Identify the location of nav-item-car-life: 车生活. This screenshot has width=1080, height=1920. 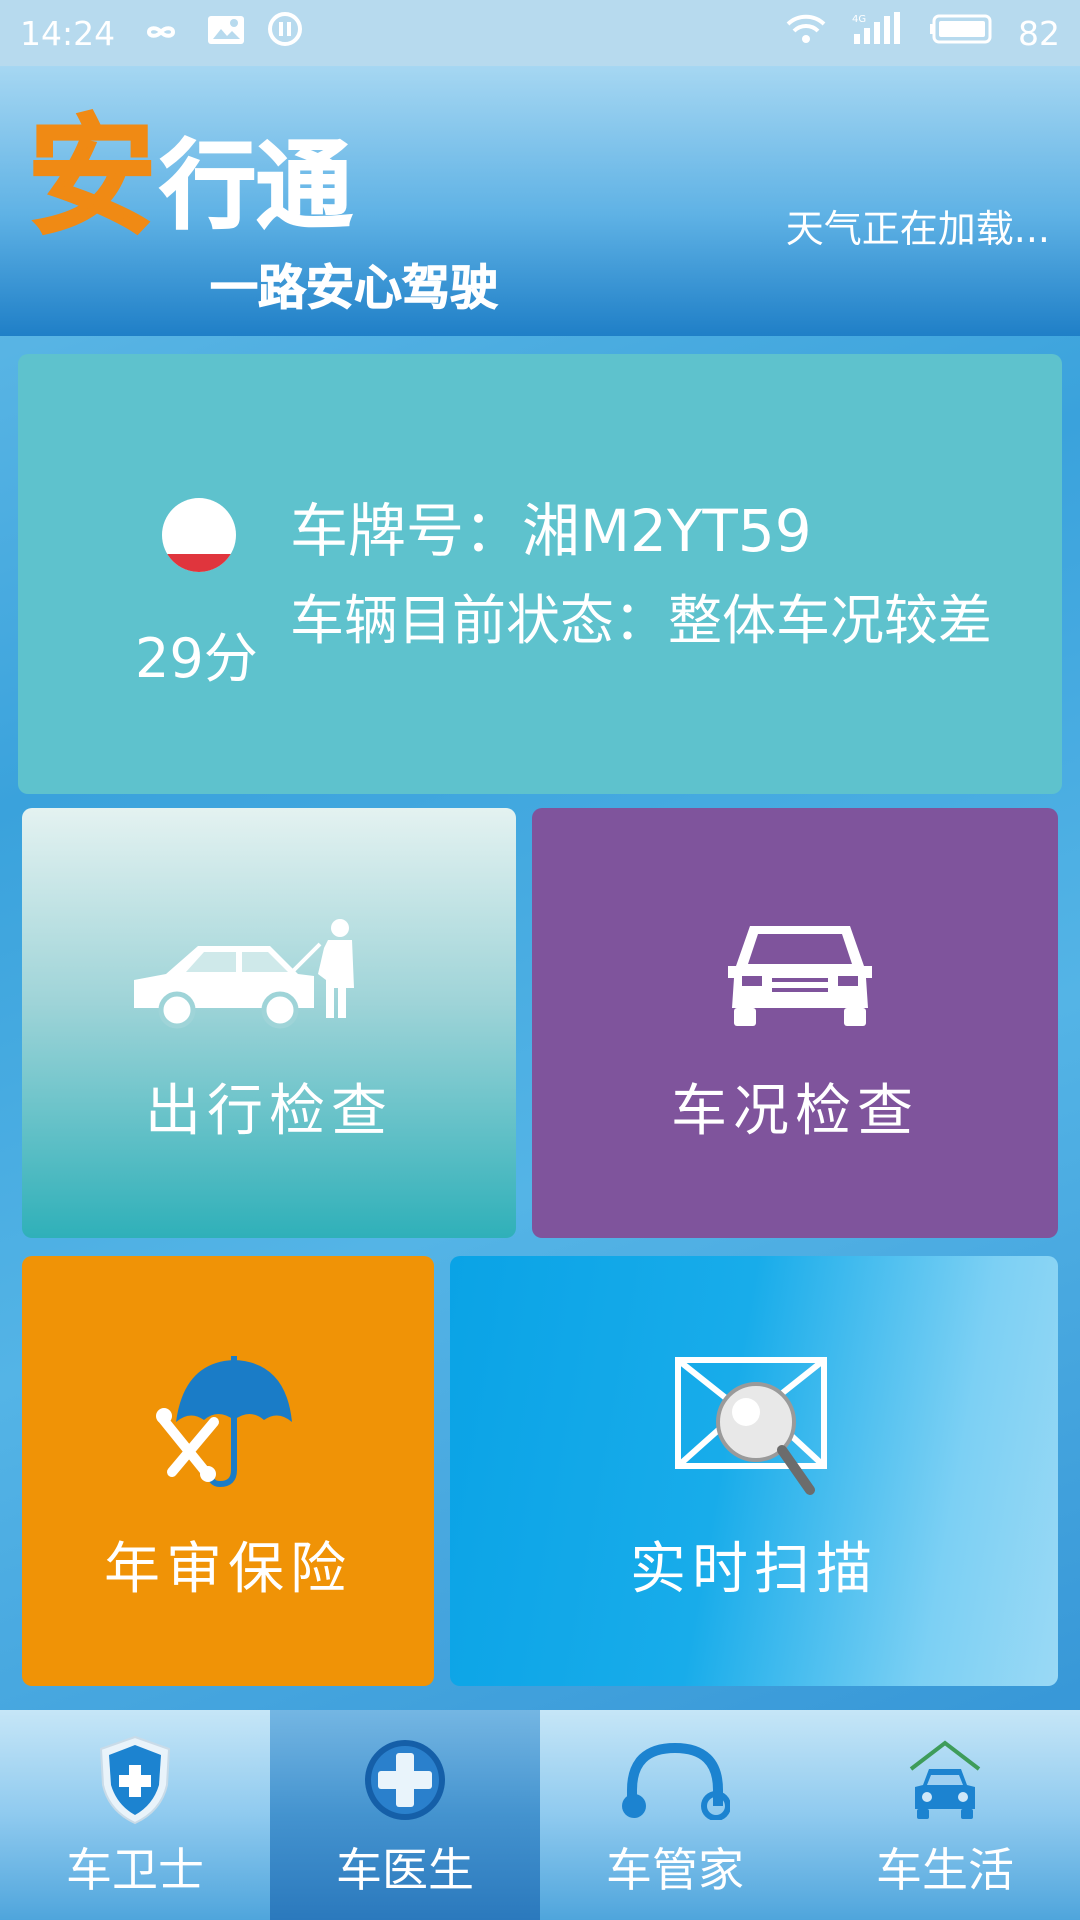
(945, 1815).